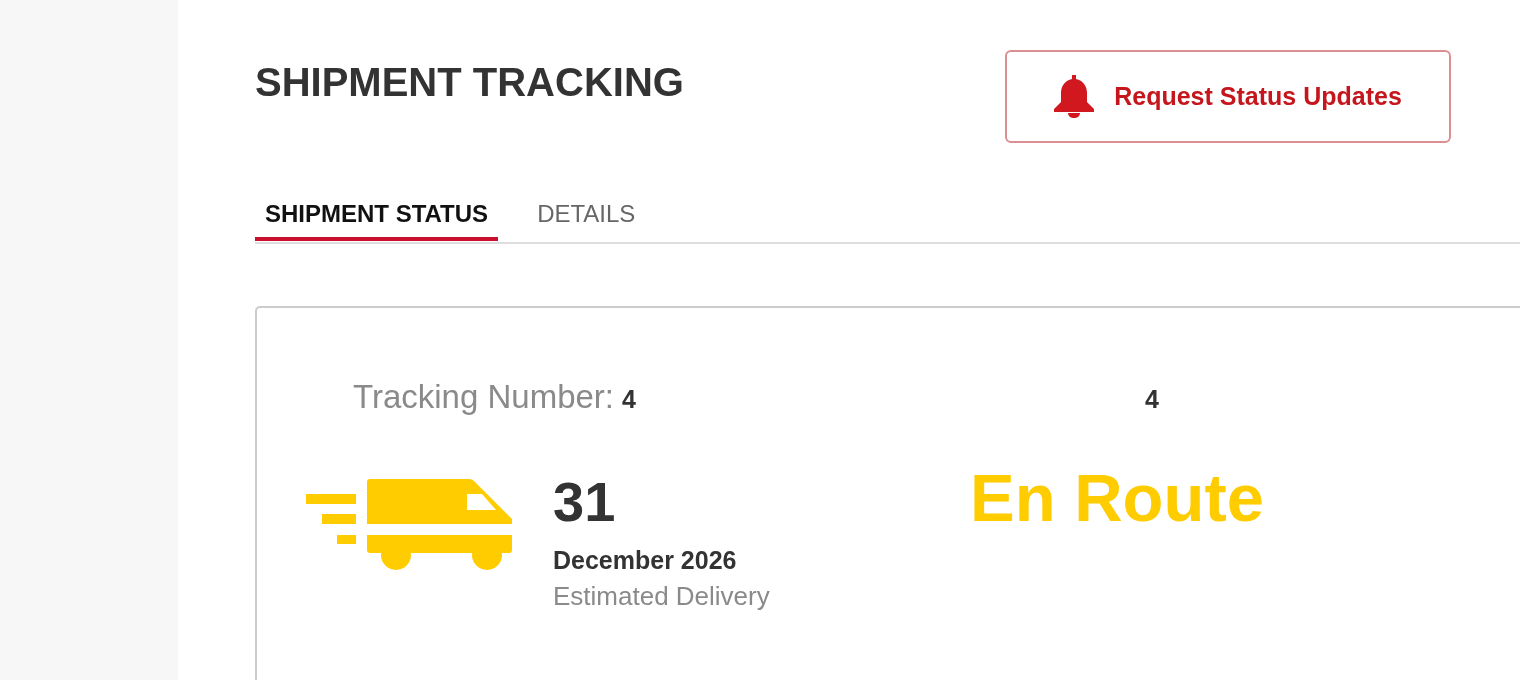 The width and height of the screenshot is (1520, 680). What do you see at coordinates (409, 524) in the screenshot?
I see `truck-icon` at bounding box center [409, 524].